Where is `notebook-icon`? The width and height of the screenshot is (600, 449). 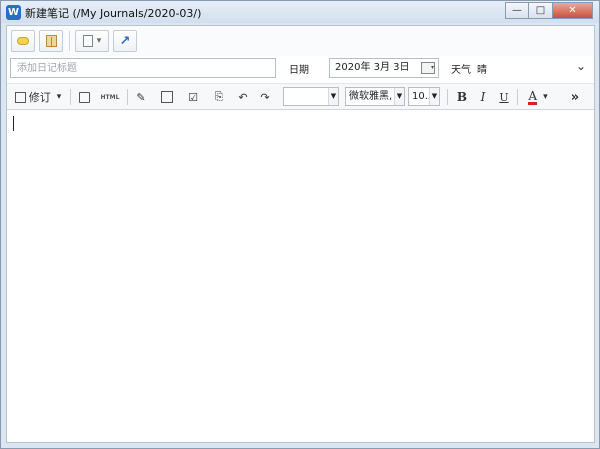
notebook-icon is located at coordinates (51, 41).